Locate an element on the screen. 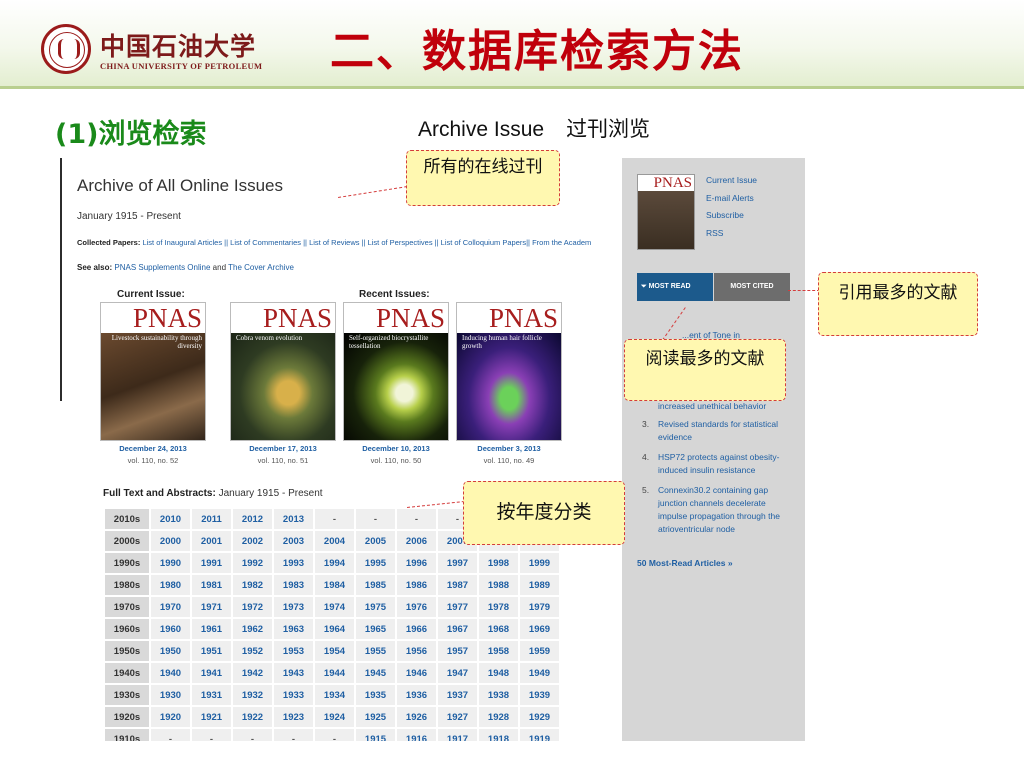 The image size is (1024, 768). year-link: 2005 is located at coordinates (375, 541).